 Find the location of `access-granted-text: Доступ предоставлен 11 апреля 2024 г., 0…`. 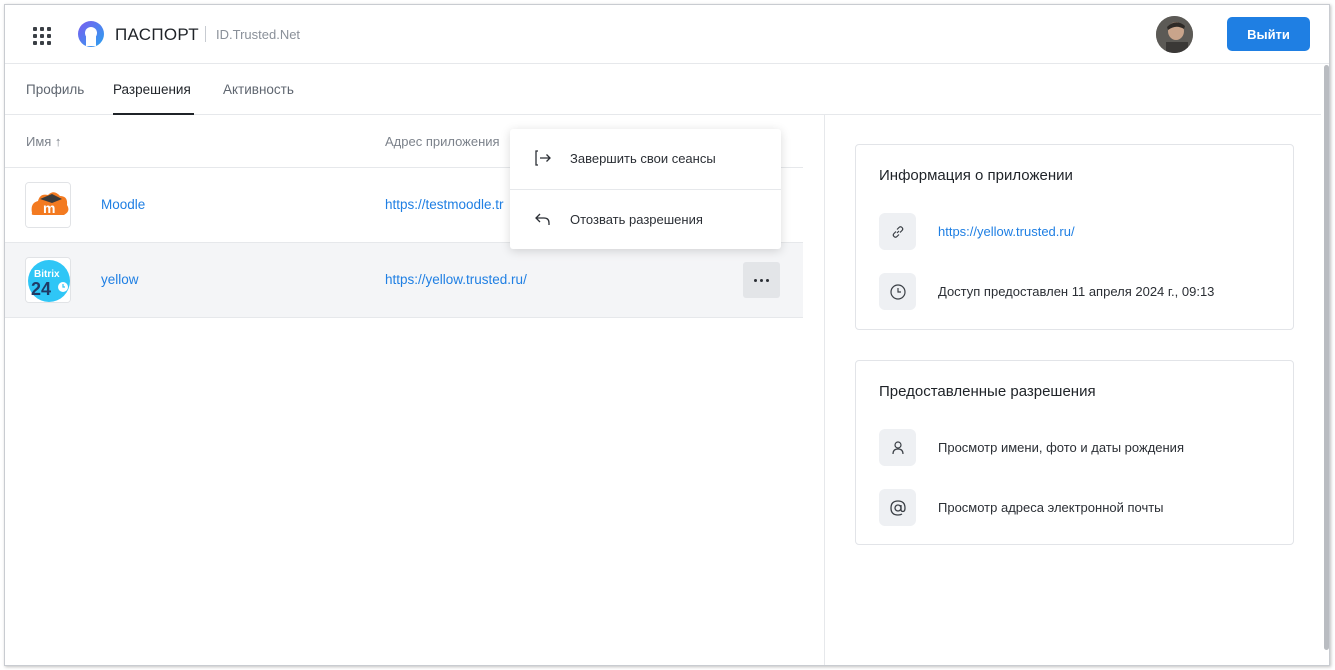

access-granted-text: Доступ предоставлен 11 апреля 2024 г., 0… is located at coordinates (1076, 291).